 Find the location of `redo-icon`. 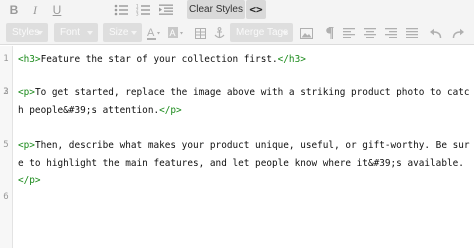

redo-icon is located at coordinates (458, 33).